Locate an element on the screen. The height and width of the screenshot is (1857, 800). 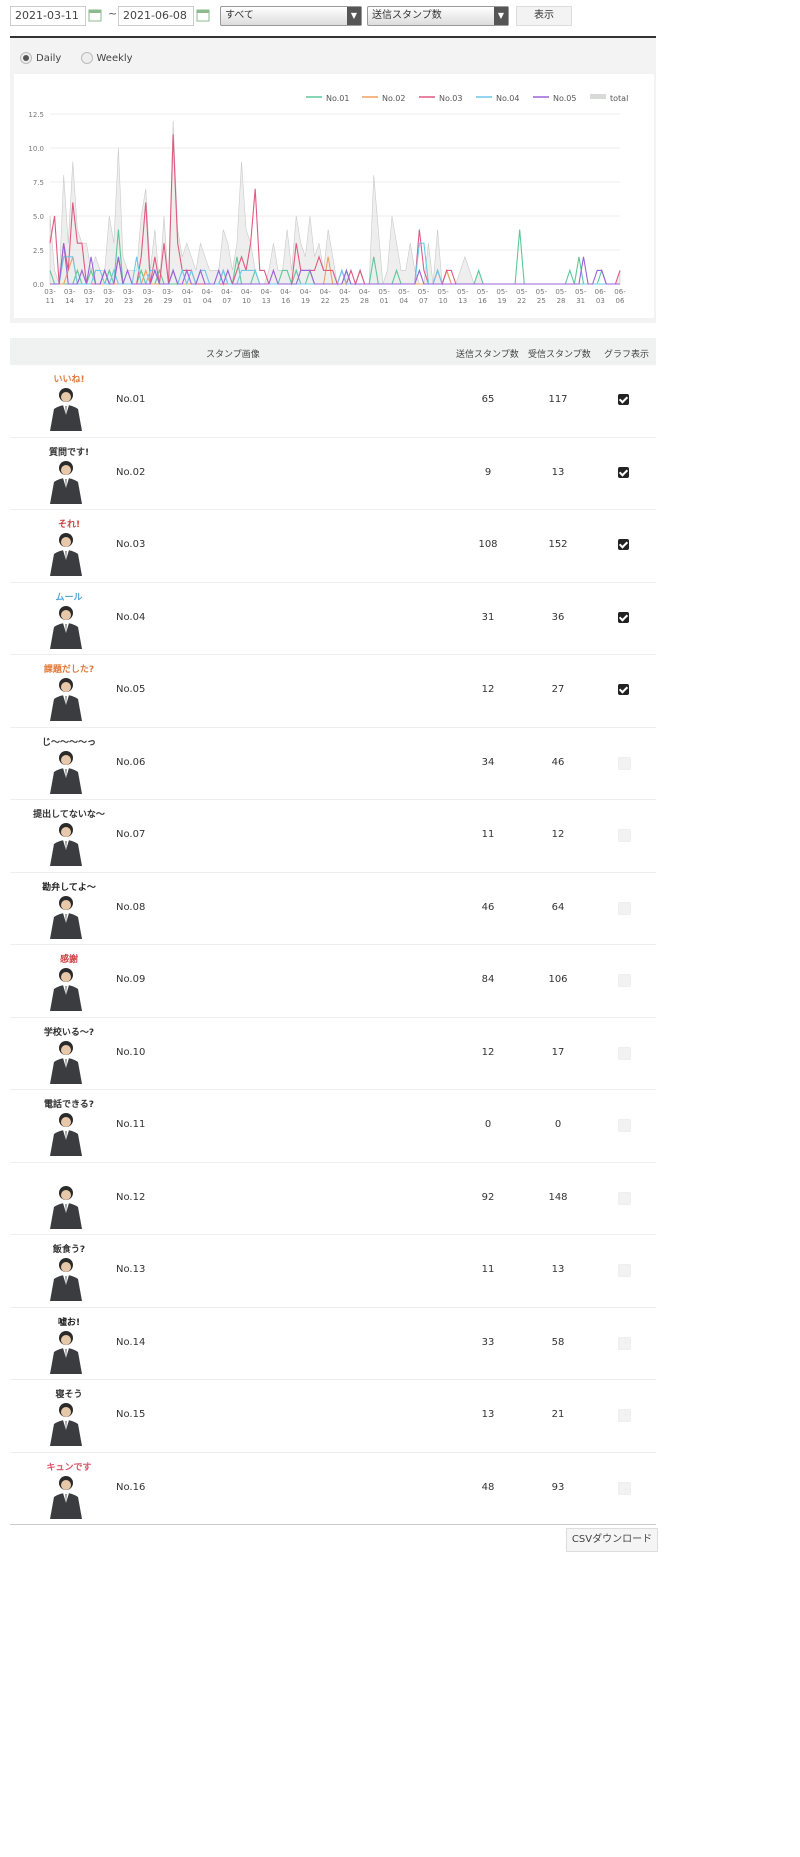
stamp-name: No.08 is located at coordinates (131, 907).